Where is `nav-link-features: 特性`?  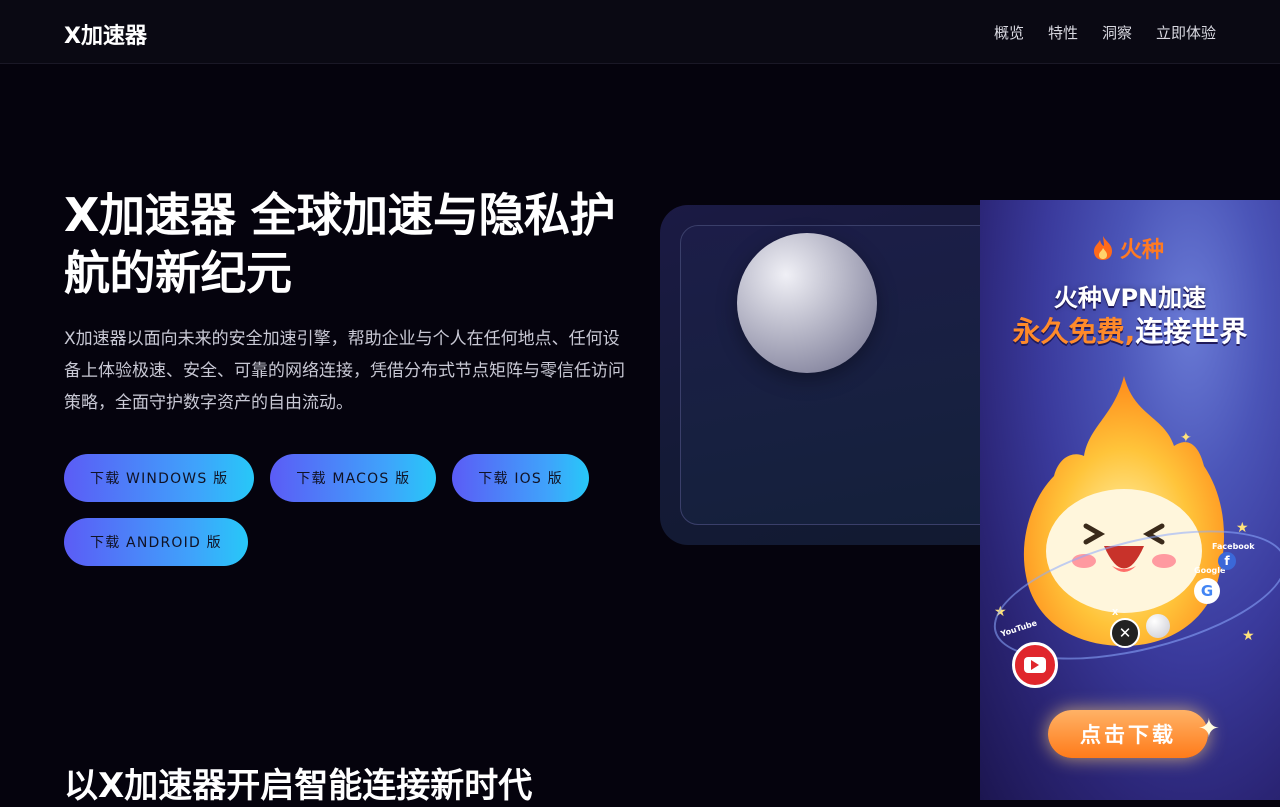
nav-link-features: 特性 is located at coordinates (1063, 32).